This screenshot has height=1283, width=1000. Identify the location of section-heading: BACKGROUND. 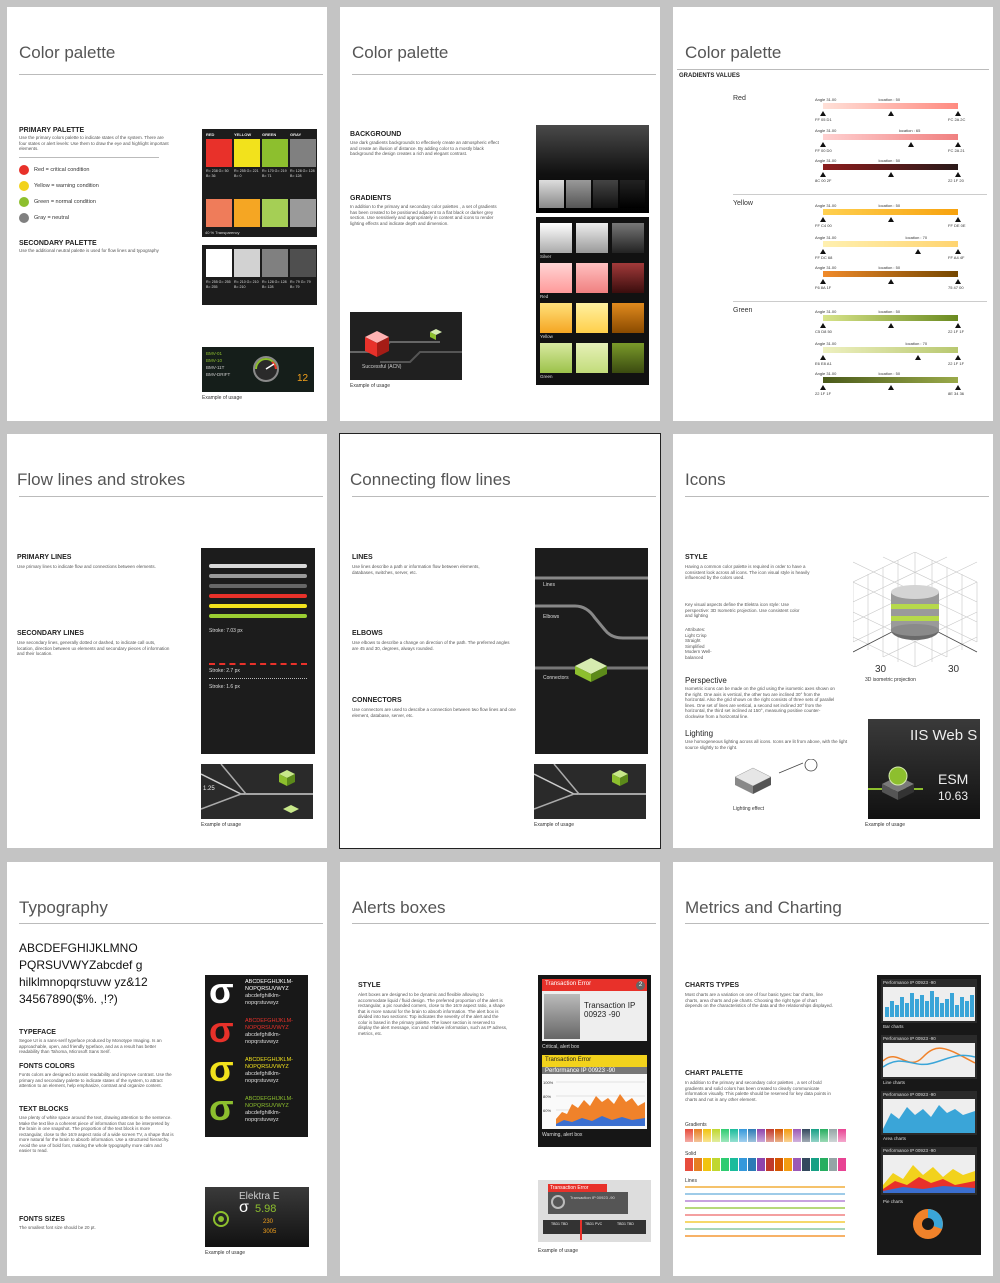
(376, 134).